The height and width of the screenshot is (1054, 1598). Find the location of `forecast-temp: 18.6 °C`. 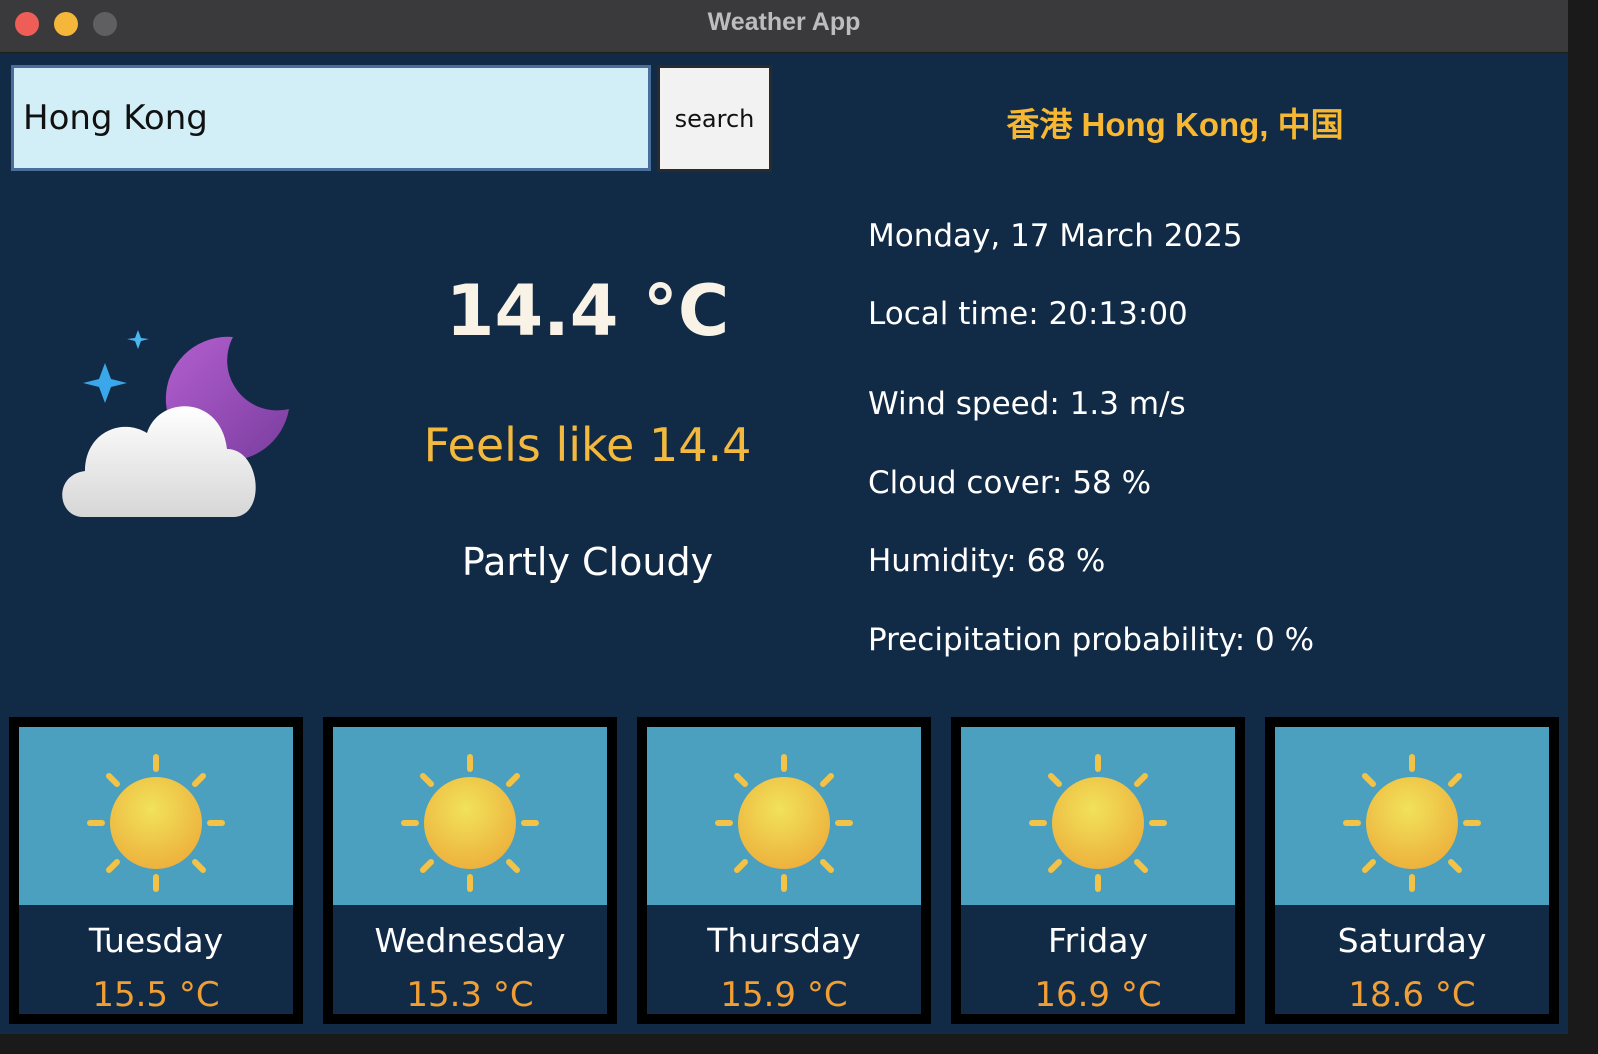

forecast-temp: 18.6 °C is located at coordinates (1412, 995).